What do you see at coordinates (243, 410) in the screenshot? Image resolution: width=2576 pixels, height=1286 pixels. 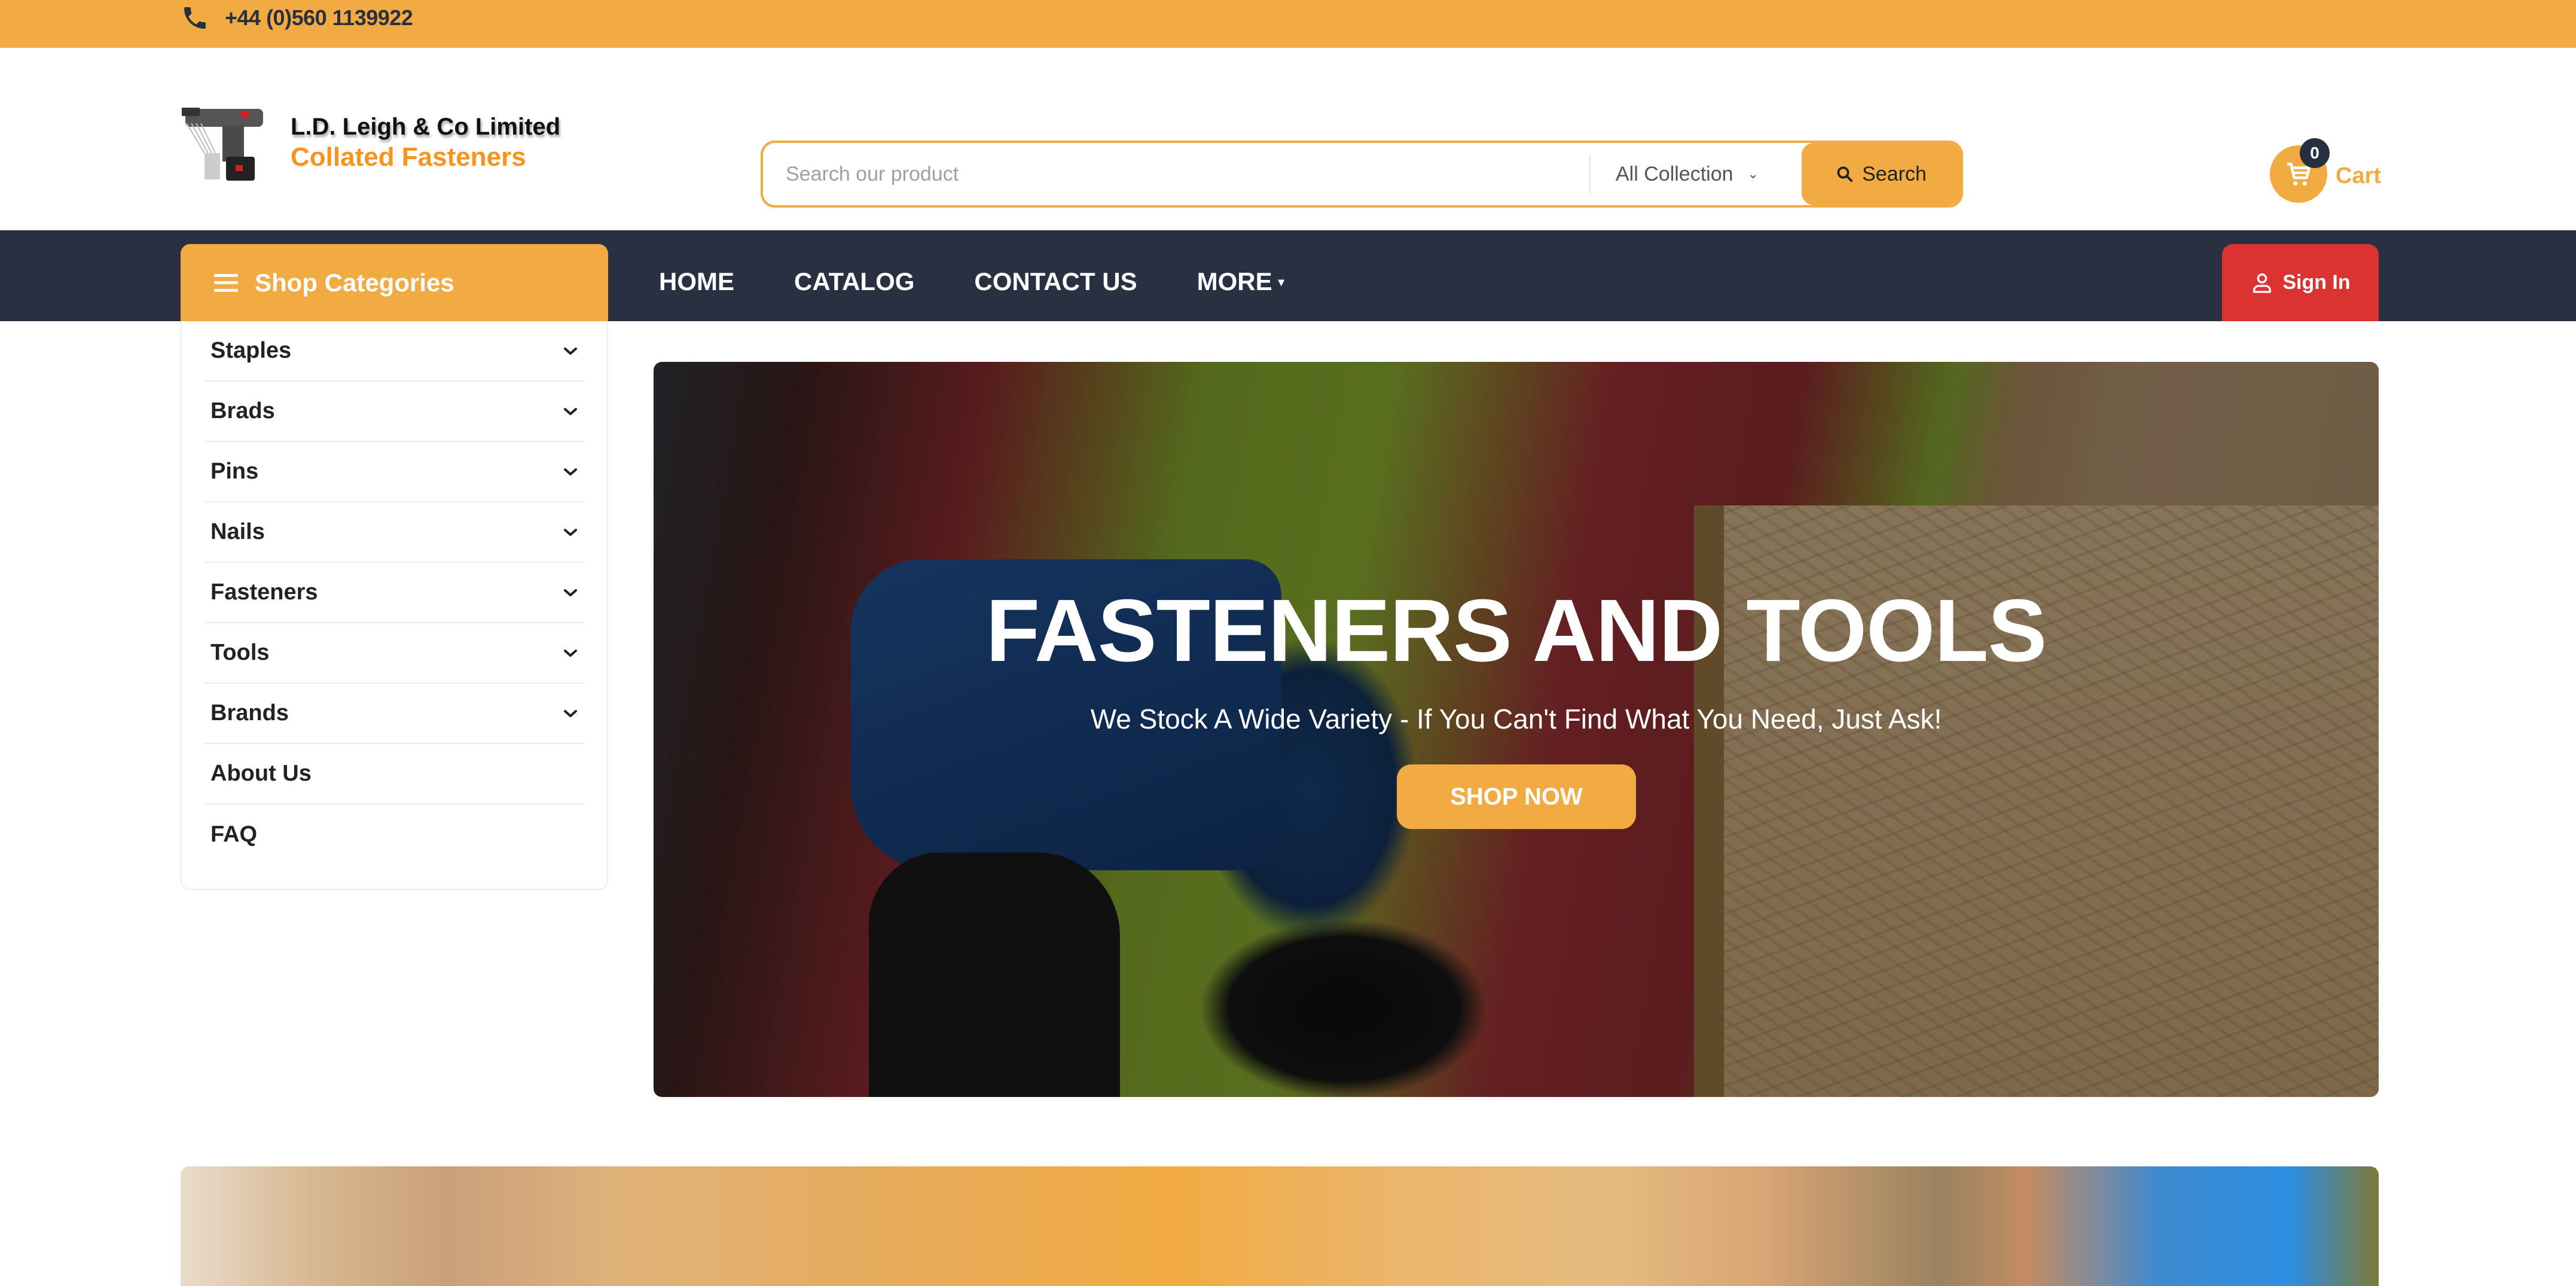 I see `sidebar-item-label: Brads` at bounding box center [243, 410].